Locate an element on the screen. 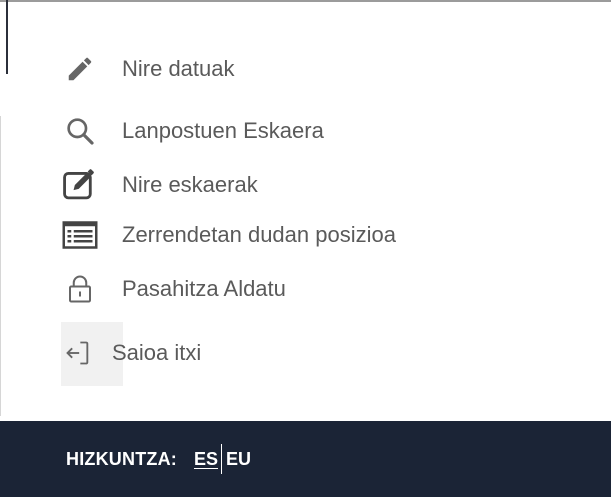  menu-item-label: Zerrendetan dudan posizioa is located at coordinates (259, 234).